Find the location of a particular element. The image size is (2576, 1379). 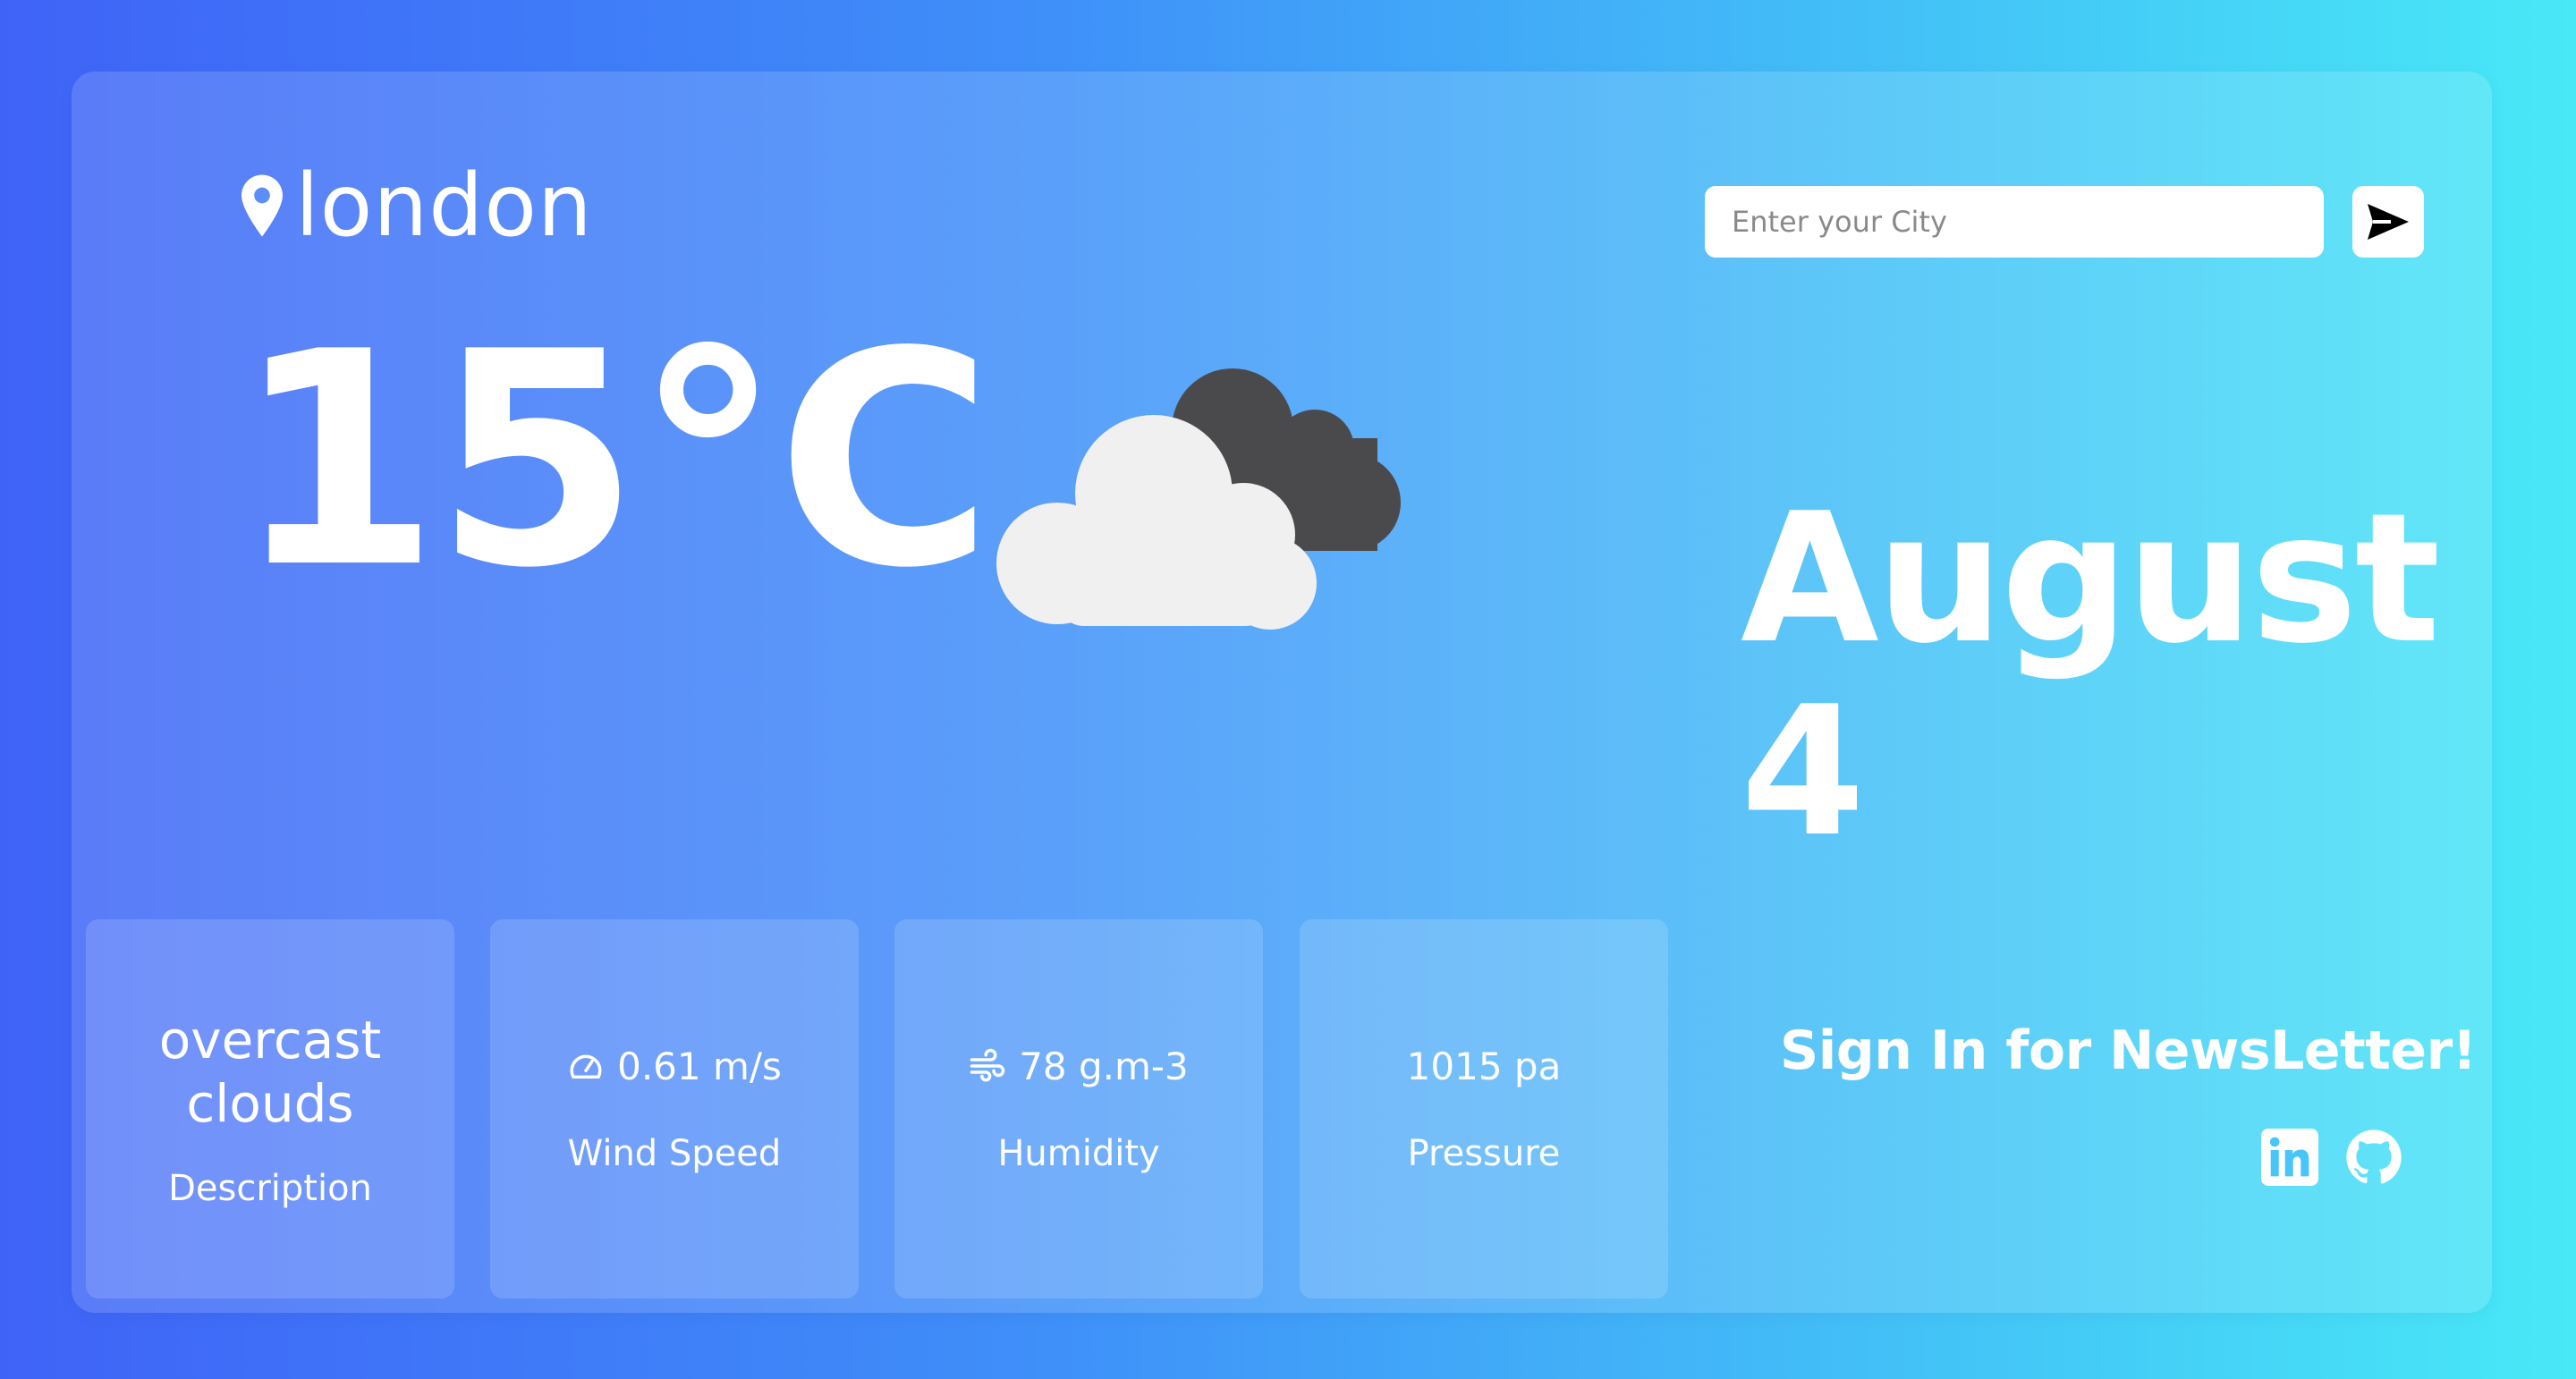

pressure-row: 1015 pa is located at coordinates (1484, 1066).